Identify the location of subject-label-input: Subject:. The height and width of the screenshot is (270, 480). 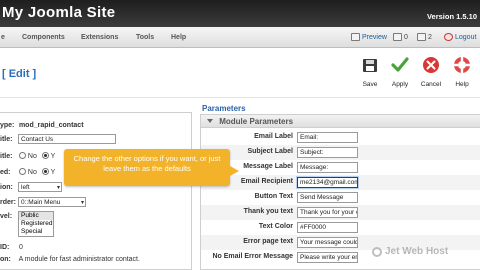
(327, 152).